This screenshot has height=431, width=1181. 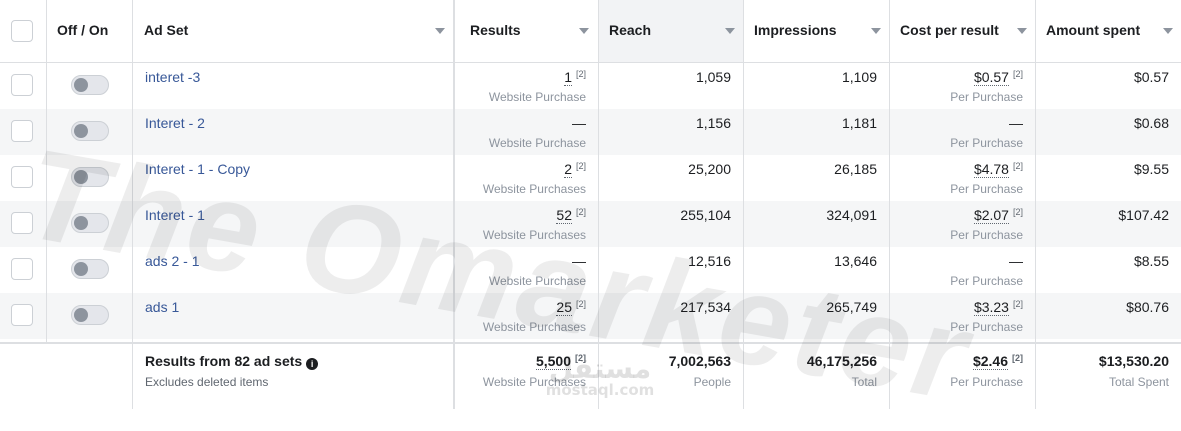 I want to click on impressions-value: 1,181, so click(x=859, y=123).